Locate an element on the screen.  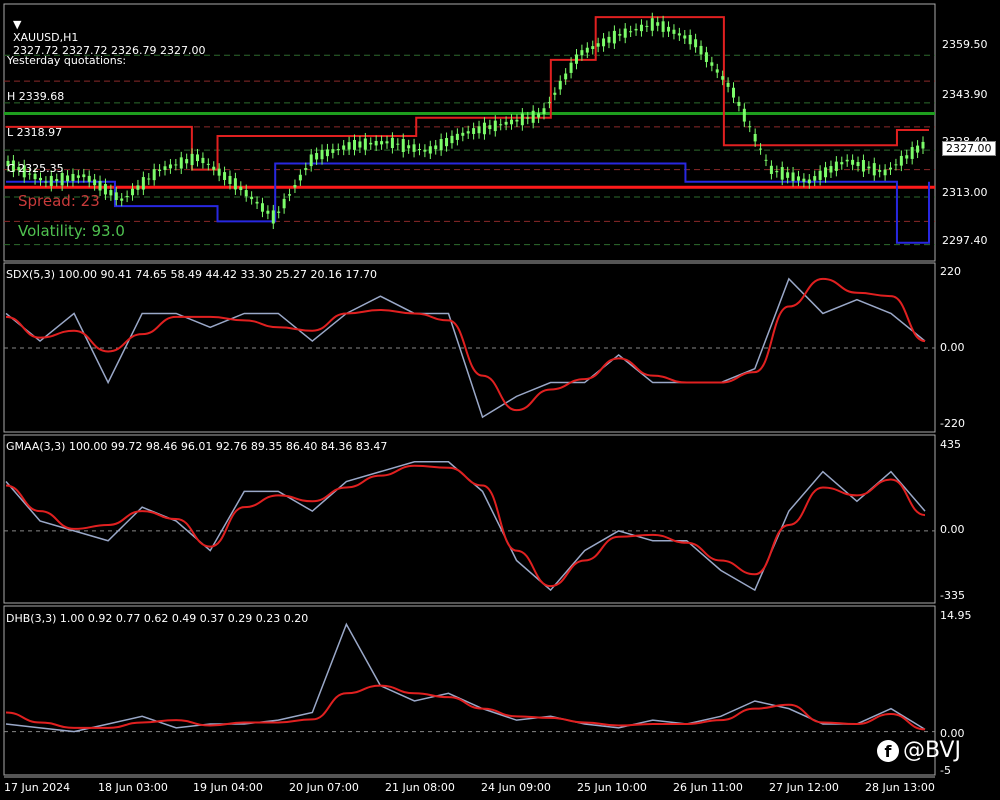
signal-line is located at coordinates (465, 526).